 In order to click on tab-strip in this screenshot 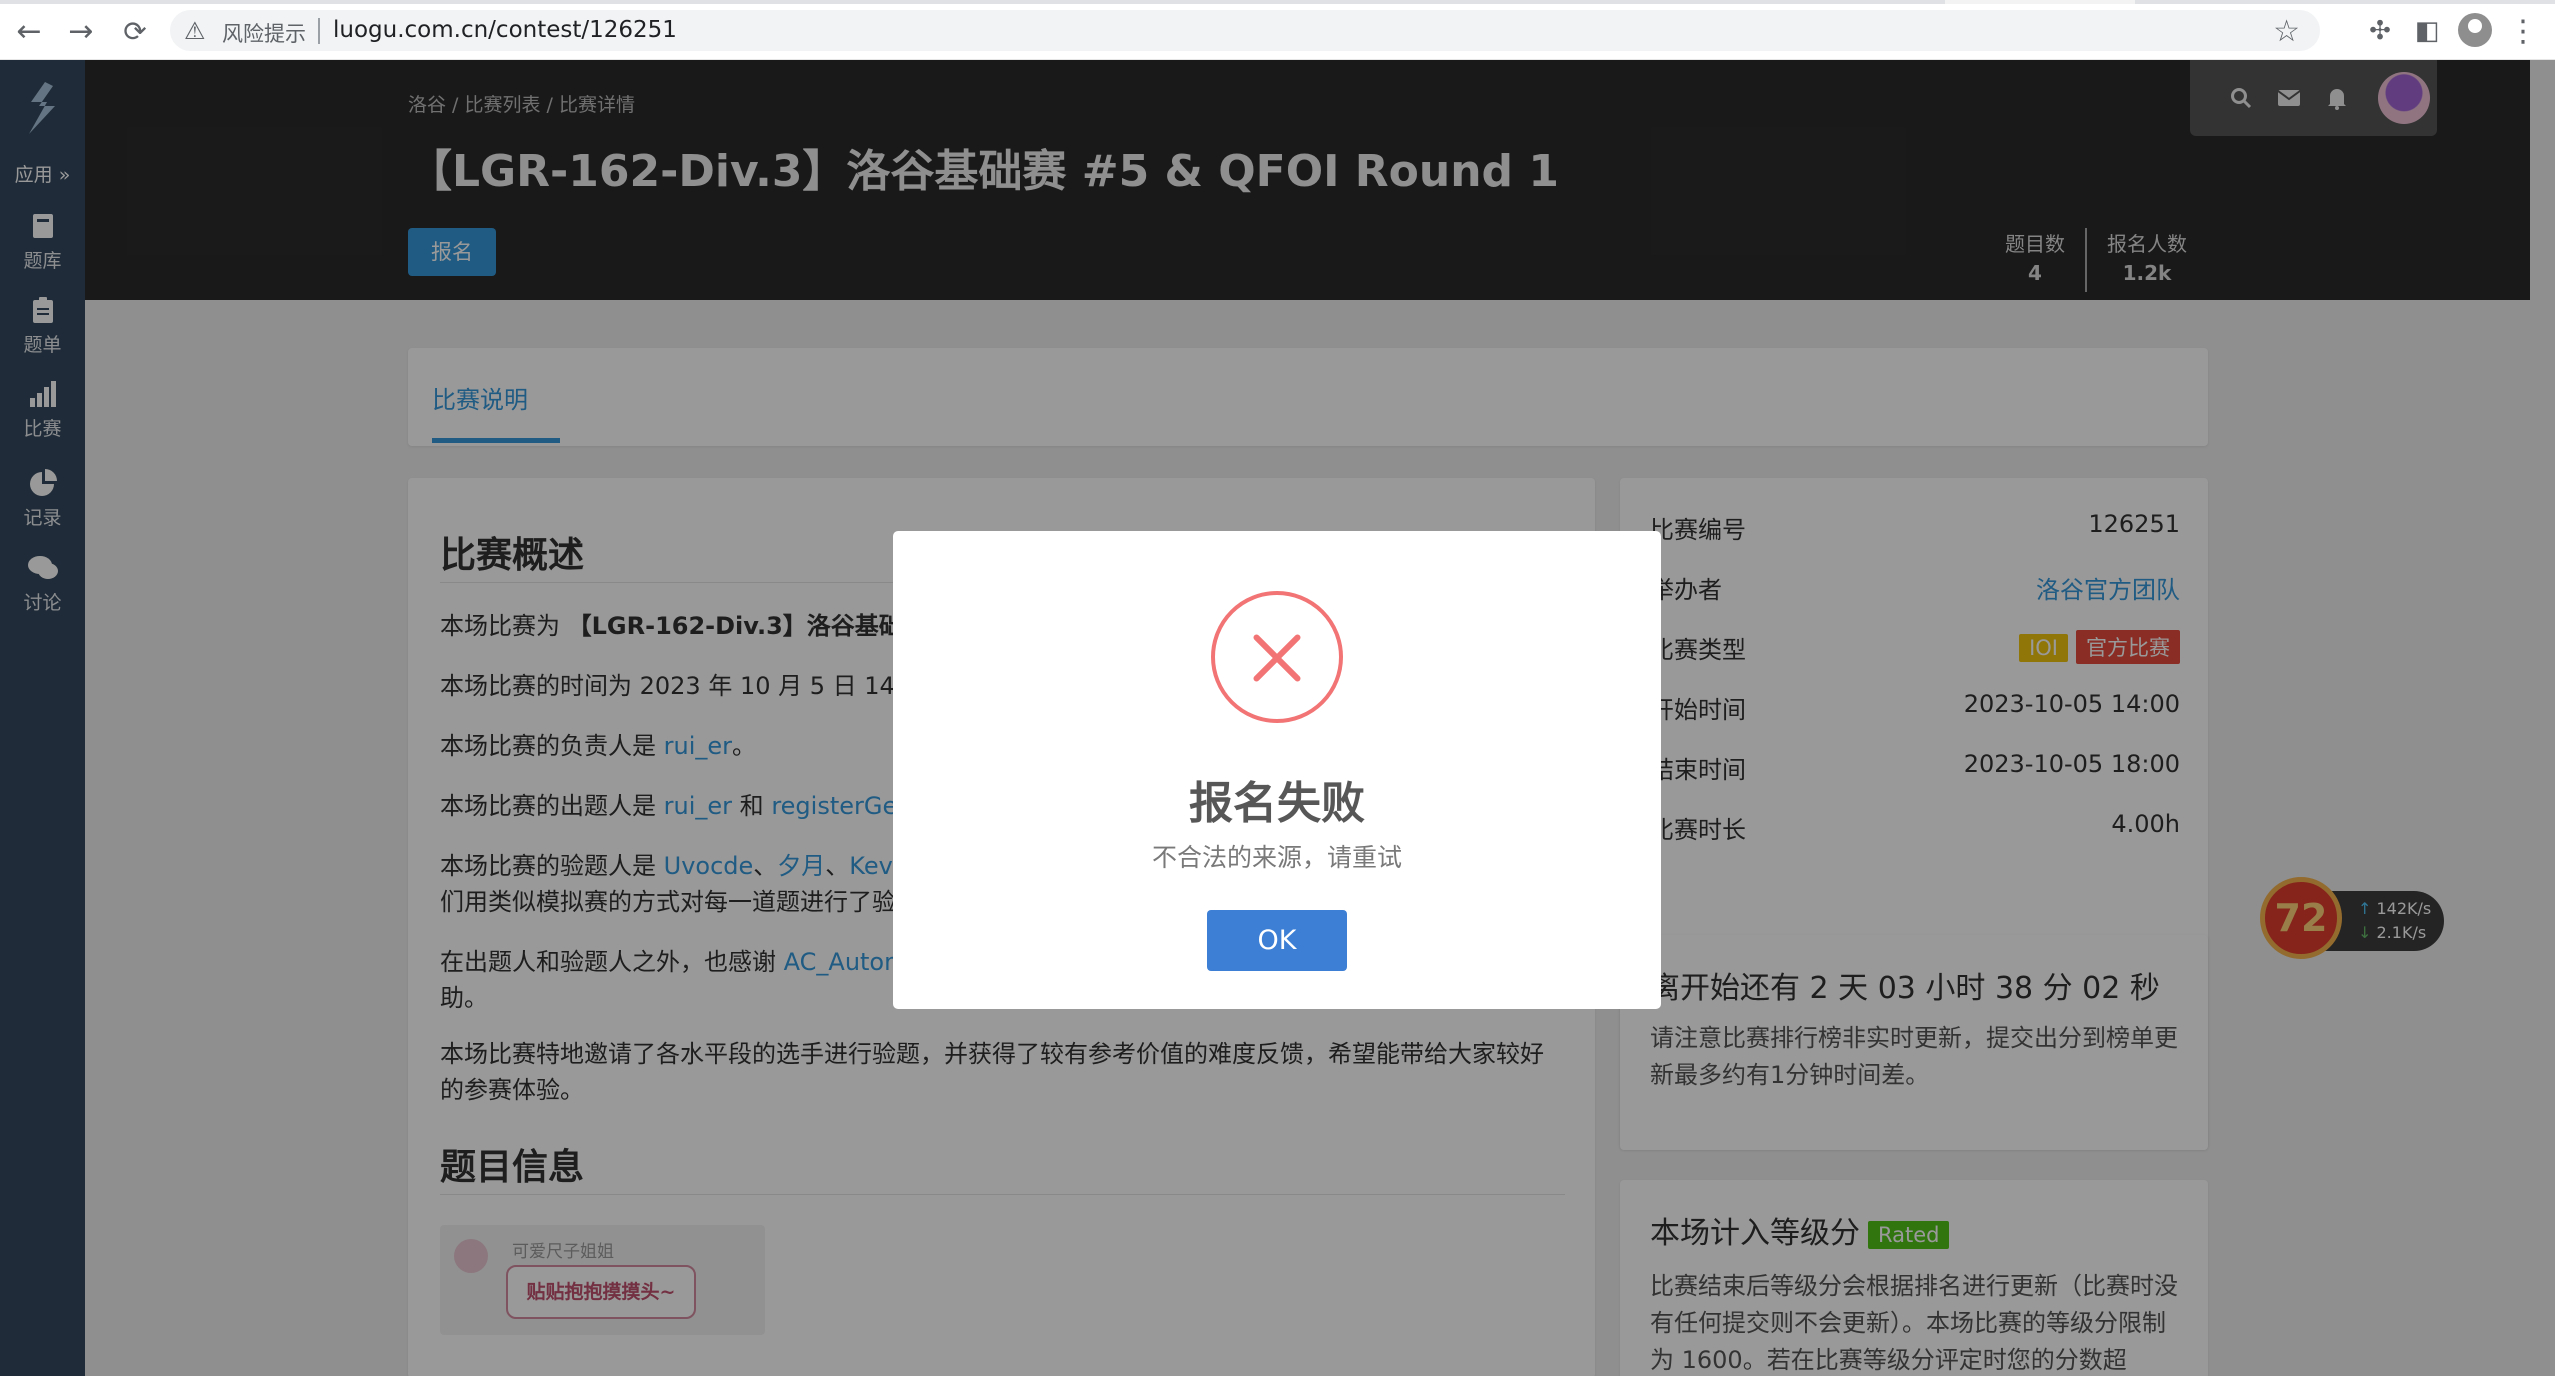, I will do `click(1277, 2)`.